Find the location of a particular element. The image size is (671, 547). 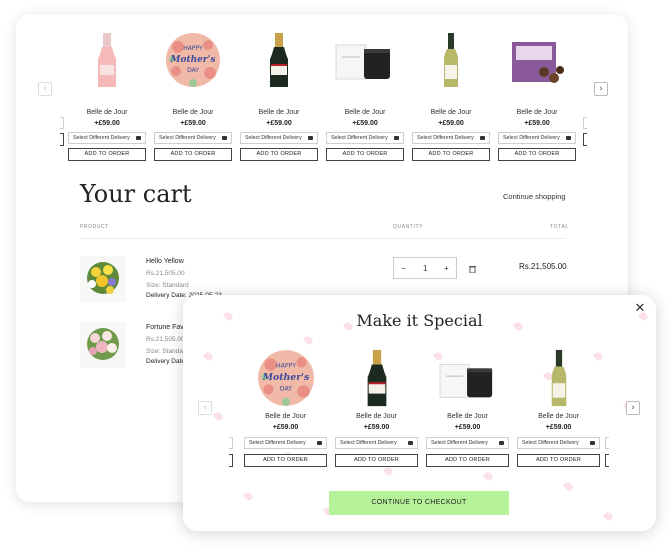

cart-item-name: Hello Yellow is located at coordinates (165, 261).